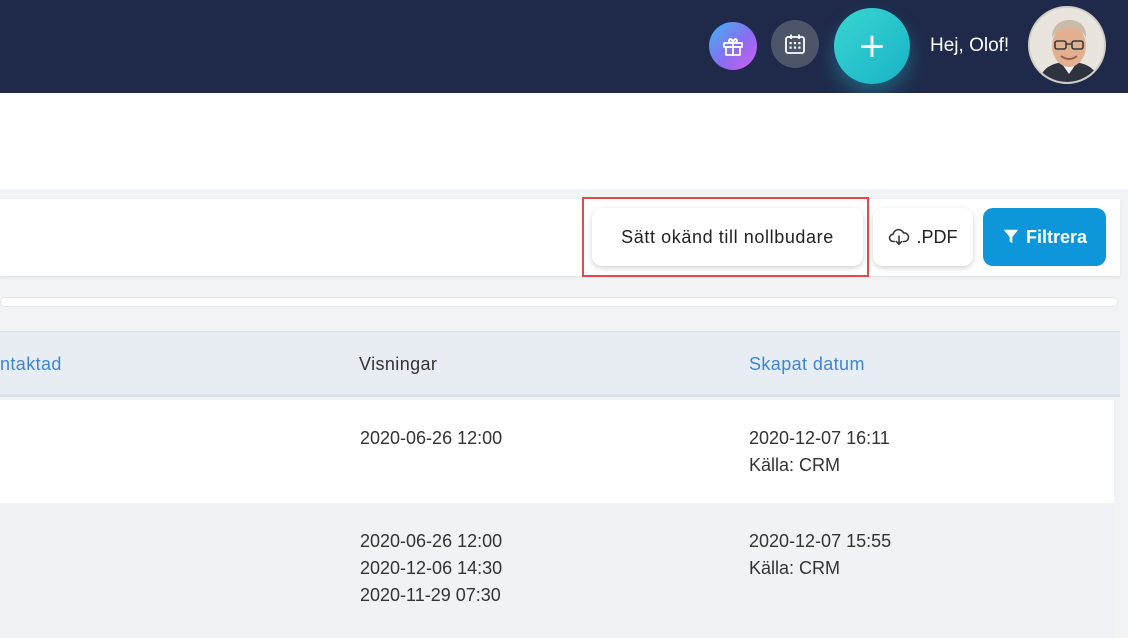 The width and height of the screenshot is (1128, 638). Describe the element at coordinates (820, 541) in the screenshot. I see `created-date: 2020-12-07 15:55` at that location.